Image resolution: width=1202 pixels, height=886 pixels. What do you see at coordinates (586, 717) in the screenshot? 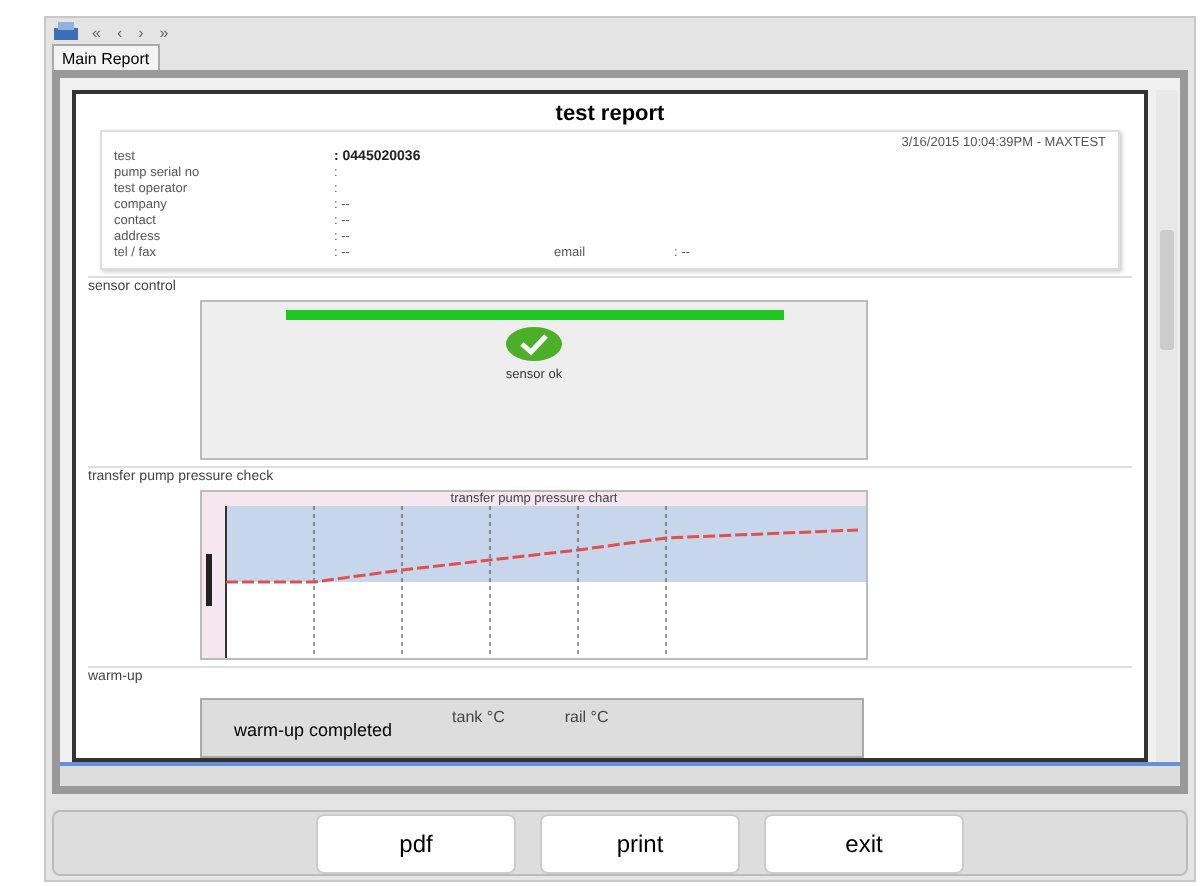
I see `column-header: rail °C` at bounding box center [586, 717].